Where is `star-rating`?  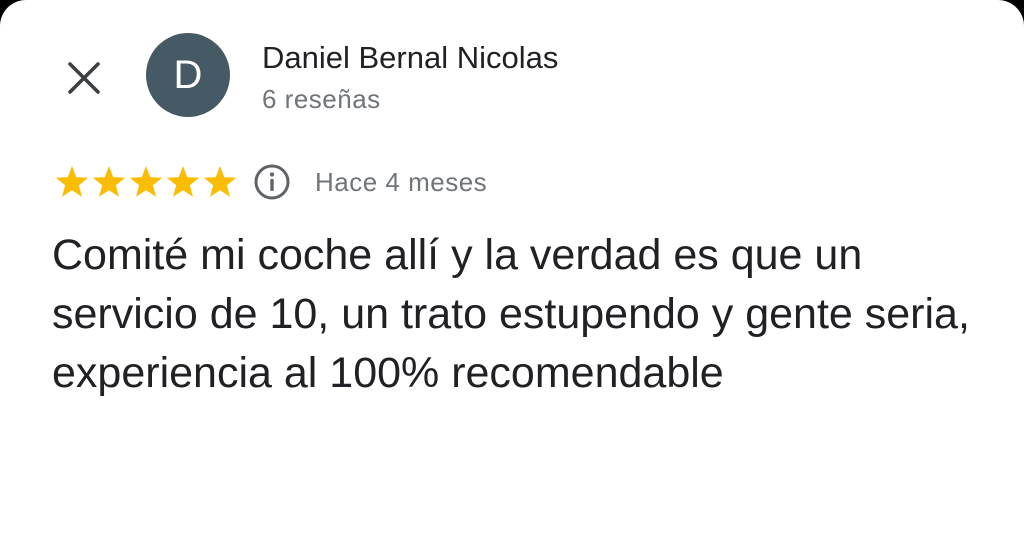 star-rating is located at coordinates (146, 182).